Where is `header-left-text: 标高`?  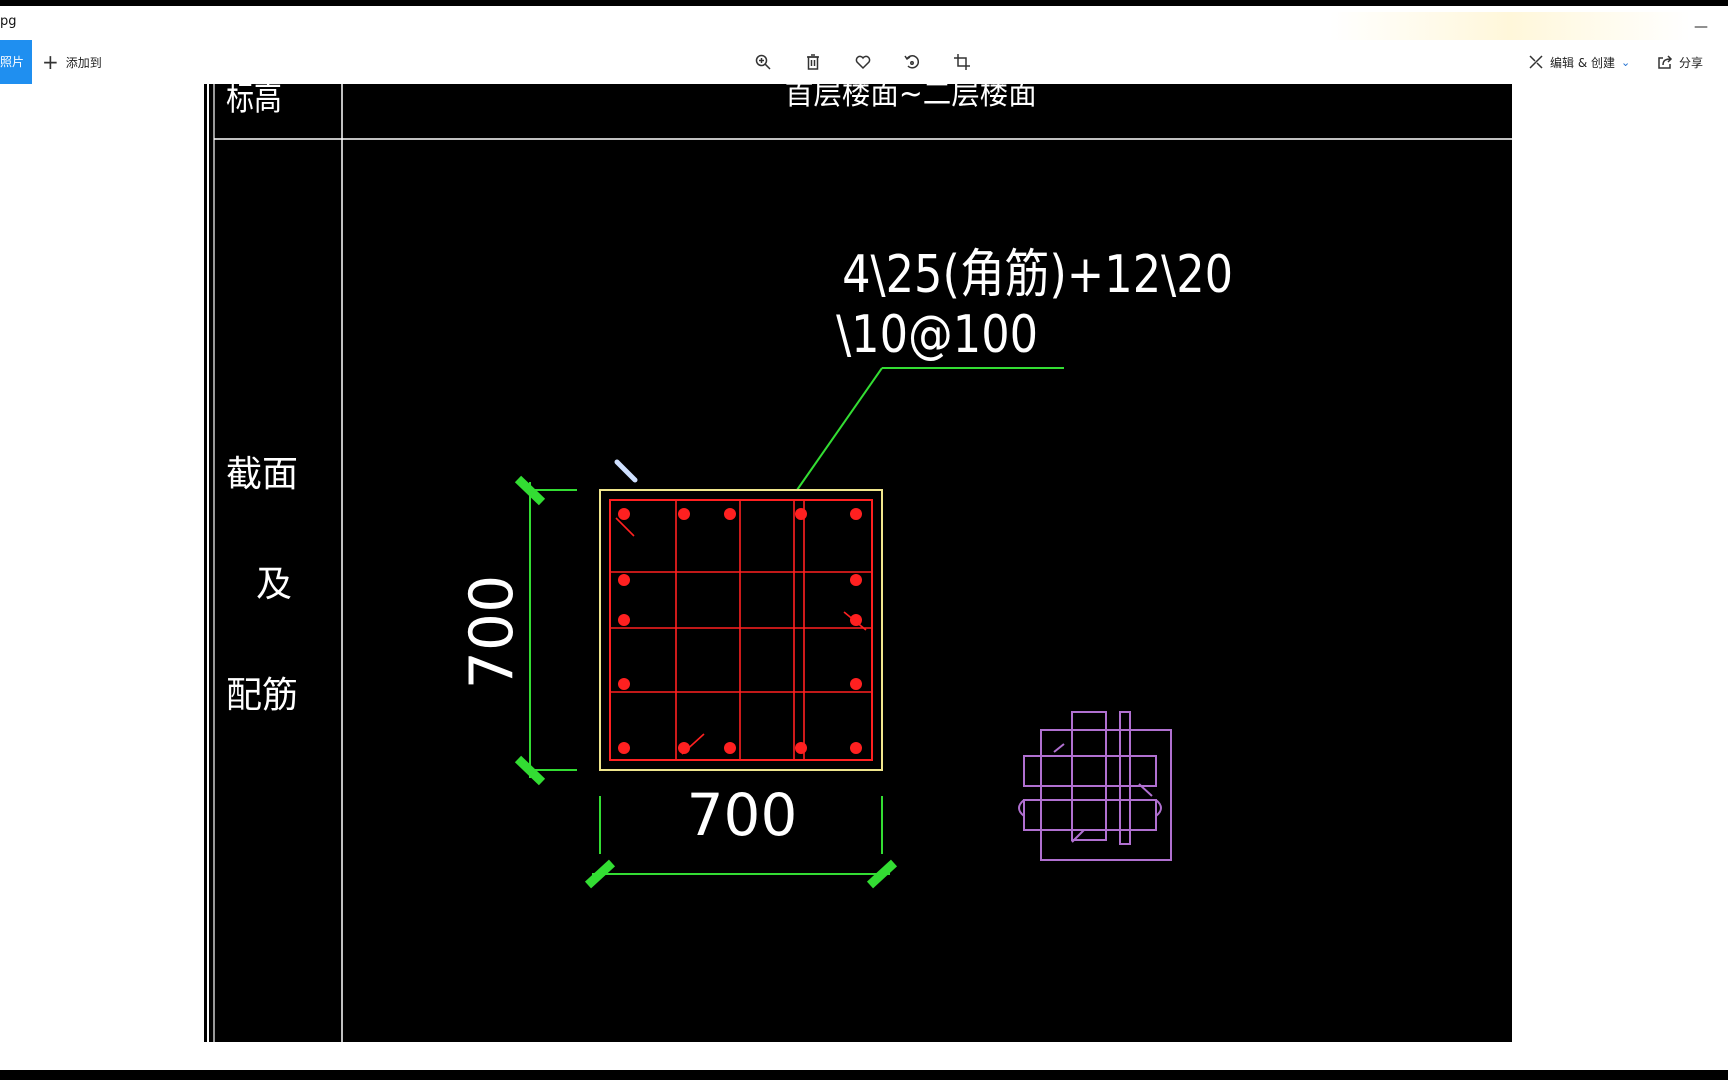 header-left-text: 标高 is located at coordinates (254, 101).